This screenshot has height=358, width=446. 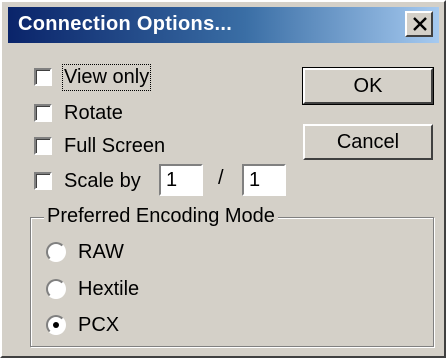 What do you see at coordinates (56, 289) in the screenshot?
I see `hextile-radio` at bounding box center [56, 289].